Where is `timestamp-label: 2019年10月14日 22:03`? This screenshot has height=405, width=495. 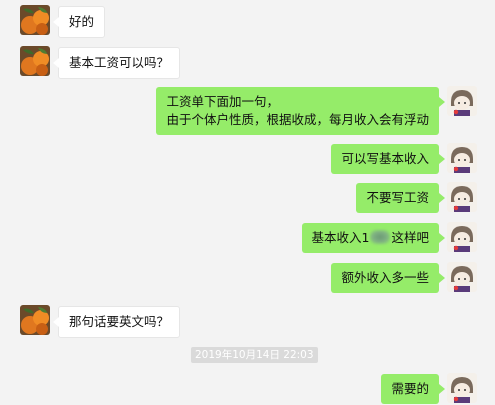
timestamp-label: 2019年10月14日 22:03 is located at coordinates (254, 355).